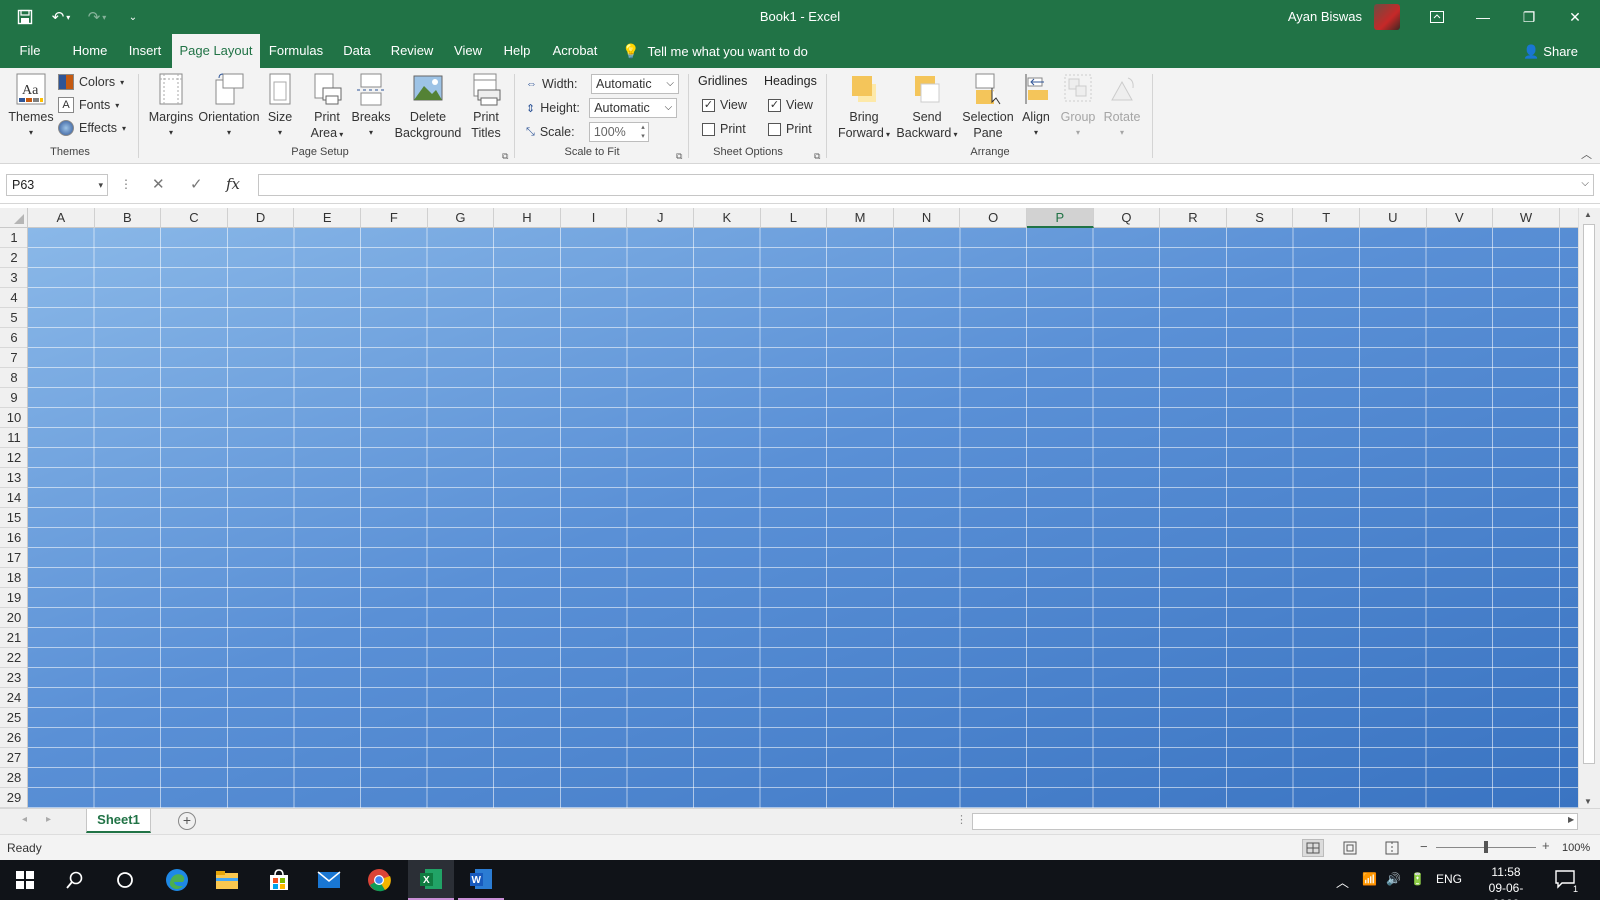 The image size is (1600, 900). Describe the element at coordinates (13, 638) in the screenshot. I see `row-header: 21` at that location.